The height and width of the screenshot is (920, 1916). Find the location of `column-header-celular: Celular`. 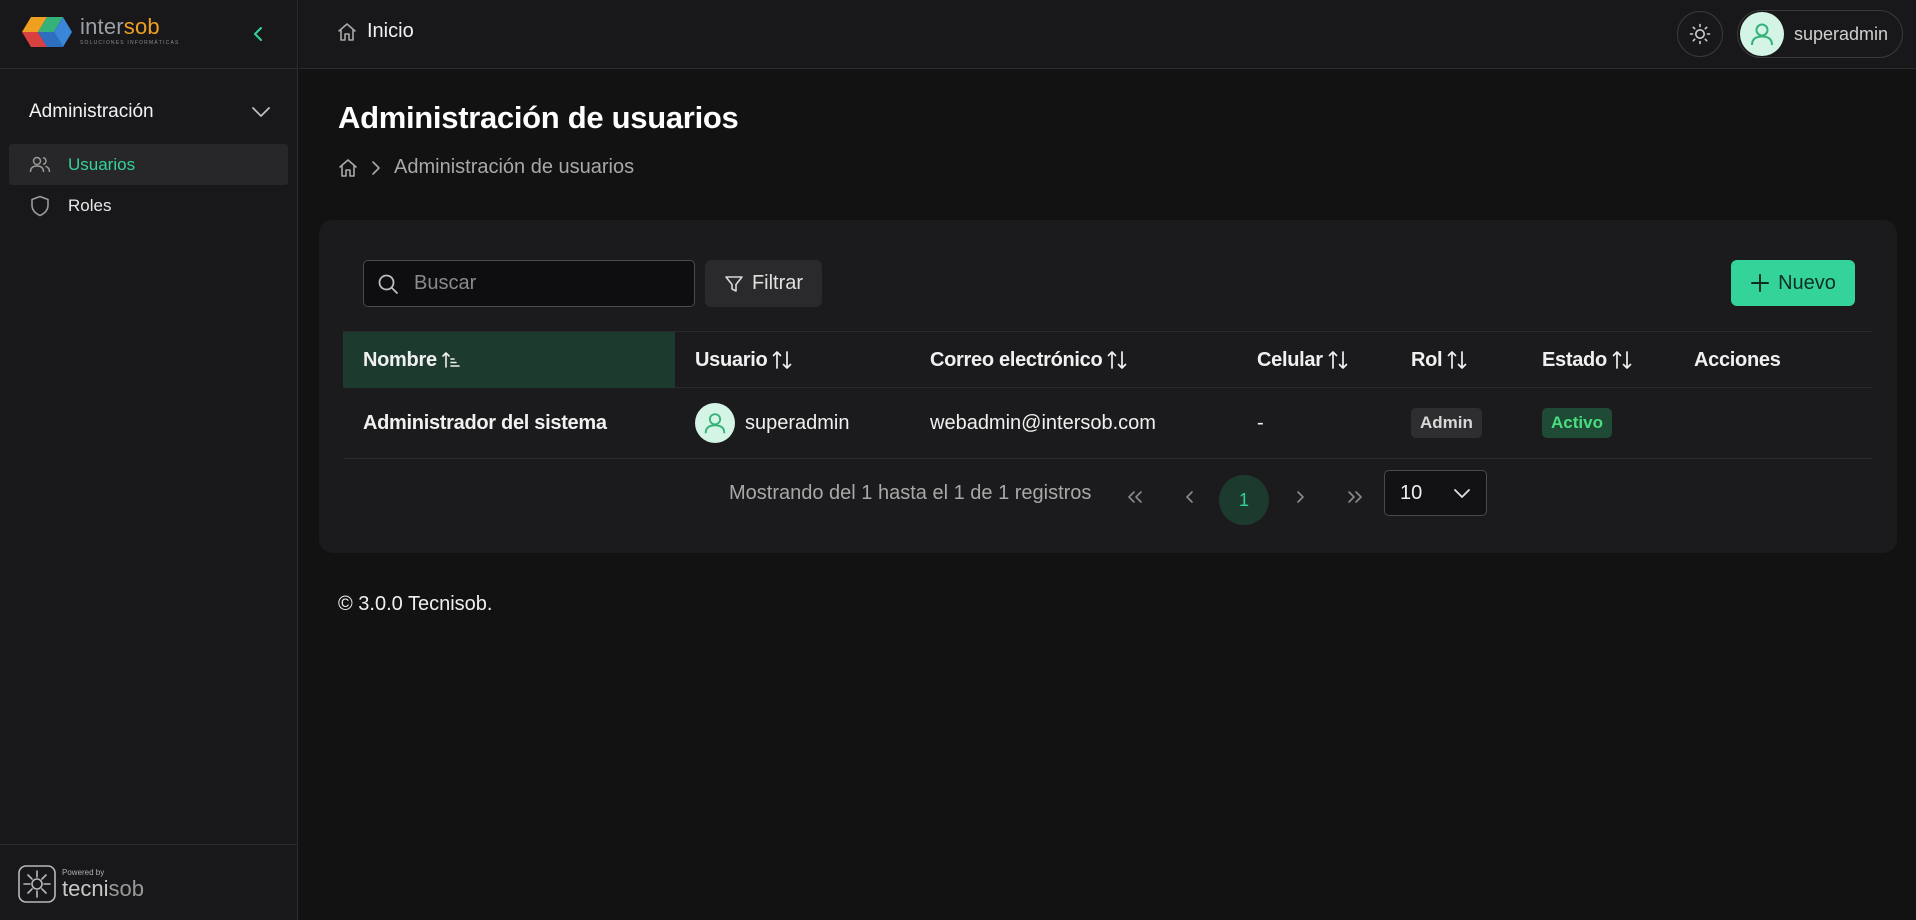

column-header-celular: Celular is located at coordinates (1303, 360).